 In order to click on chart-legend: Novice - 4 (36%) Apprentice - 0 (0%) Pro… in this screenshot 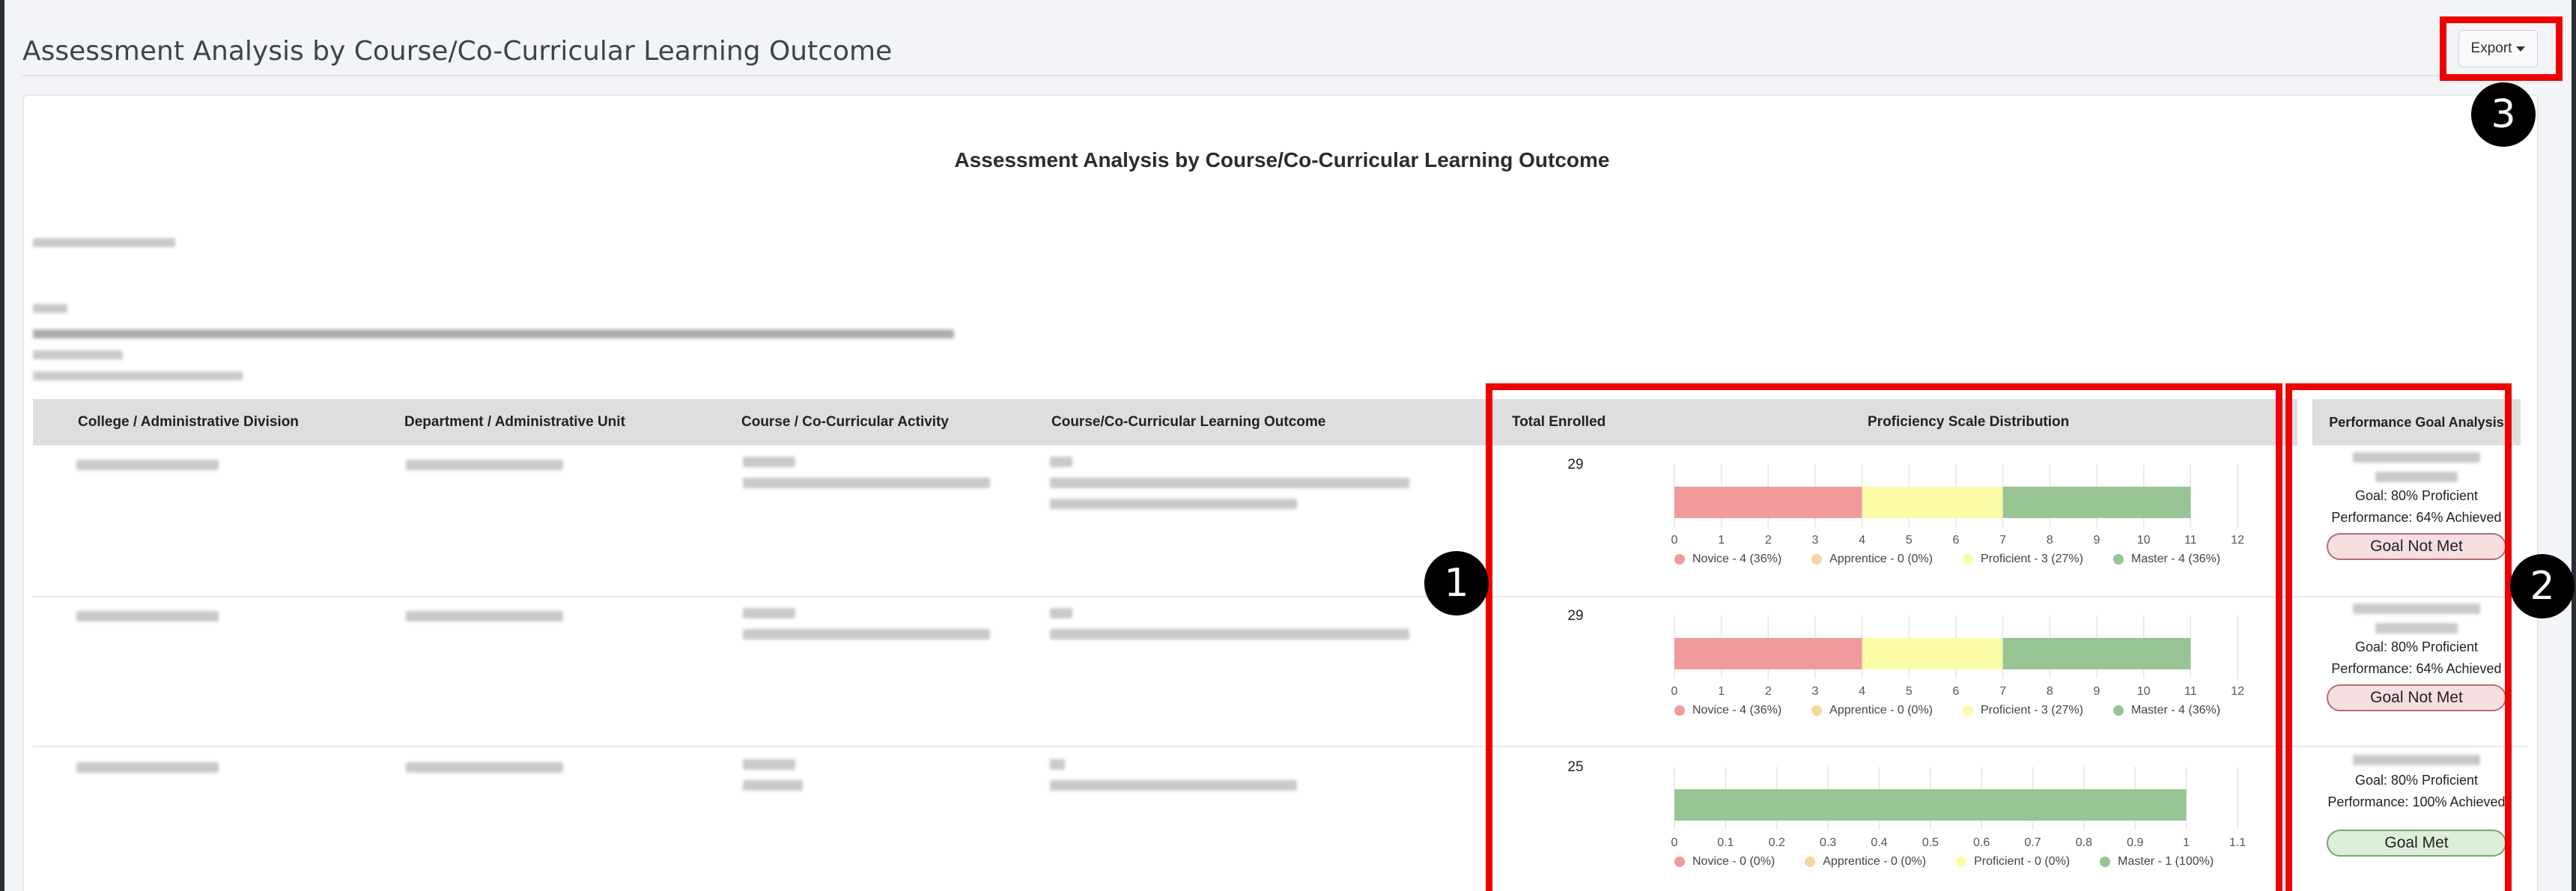, I will do `click(1947, 559)`.